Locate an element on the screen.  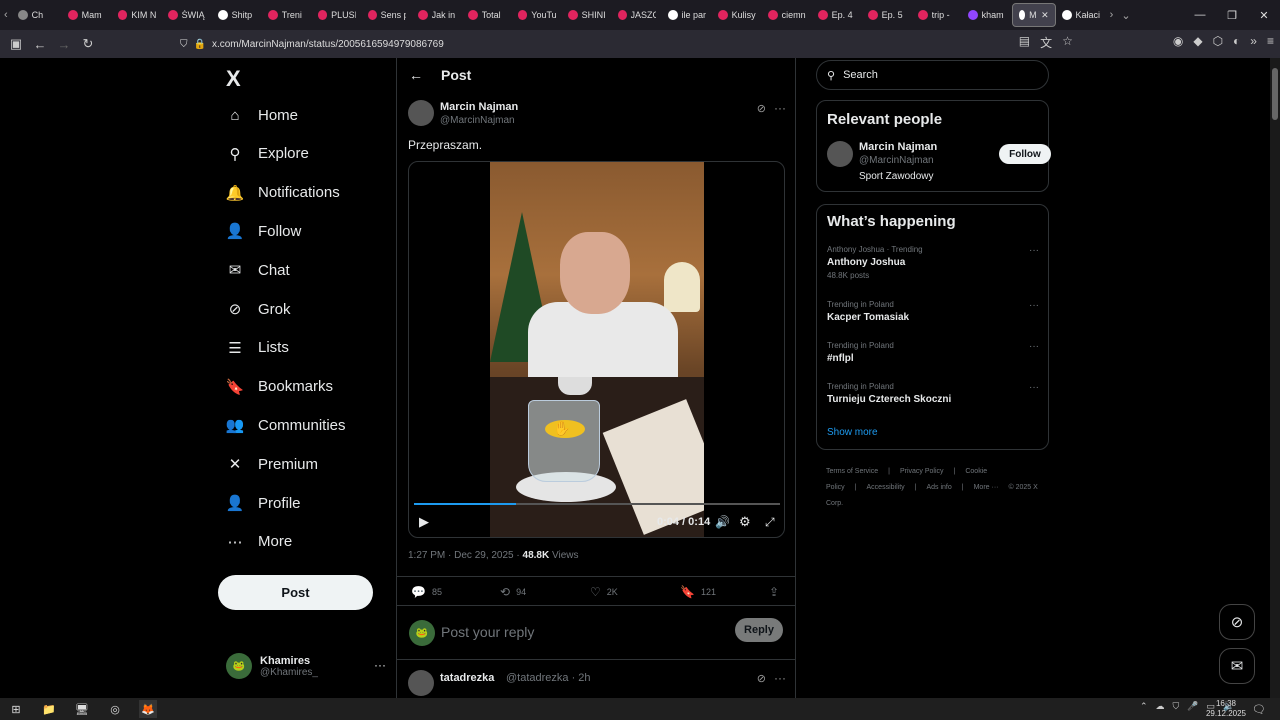
reload-icon: ↻ is located at coordinates (88, 44).